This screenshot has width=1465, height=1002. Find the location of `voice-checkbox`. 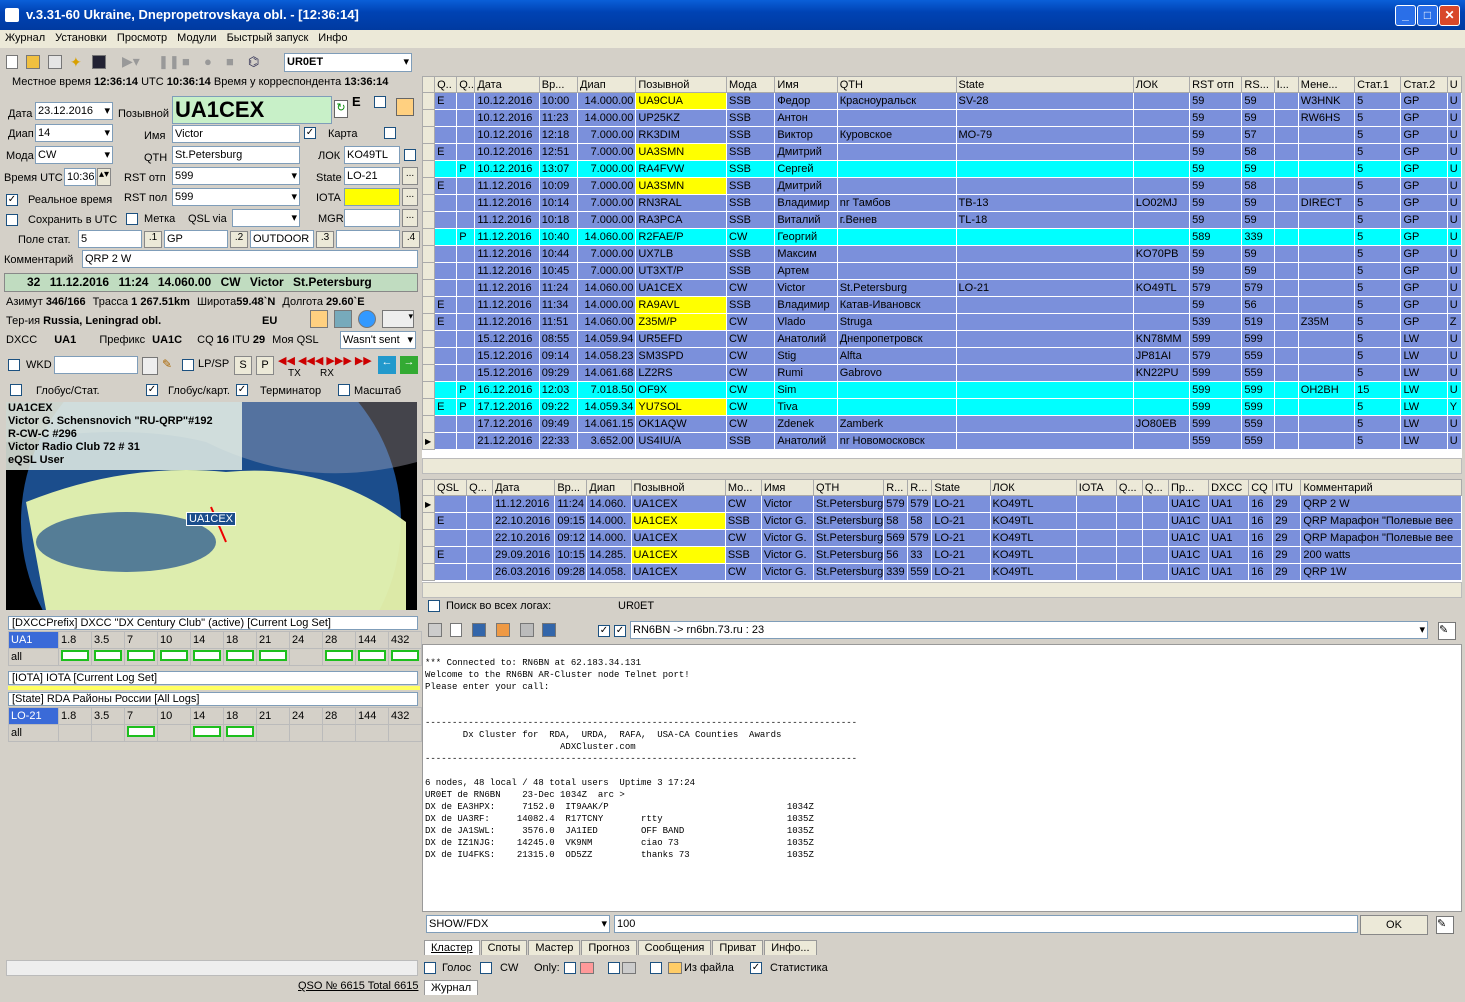

voice-checkbox is located at coordinates (430, 968).